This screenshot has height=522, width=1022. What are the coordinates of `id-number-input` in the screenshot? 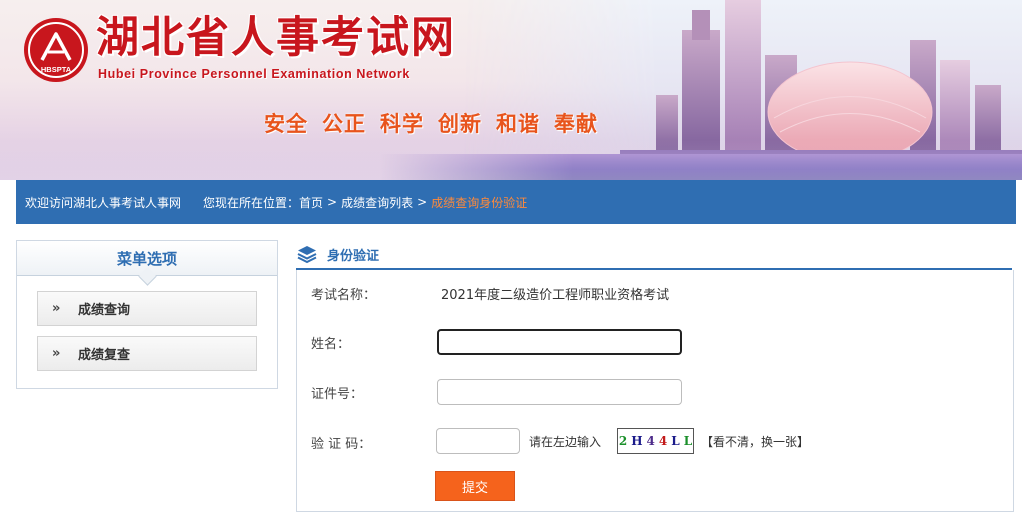 It's located at (559, 392).